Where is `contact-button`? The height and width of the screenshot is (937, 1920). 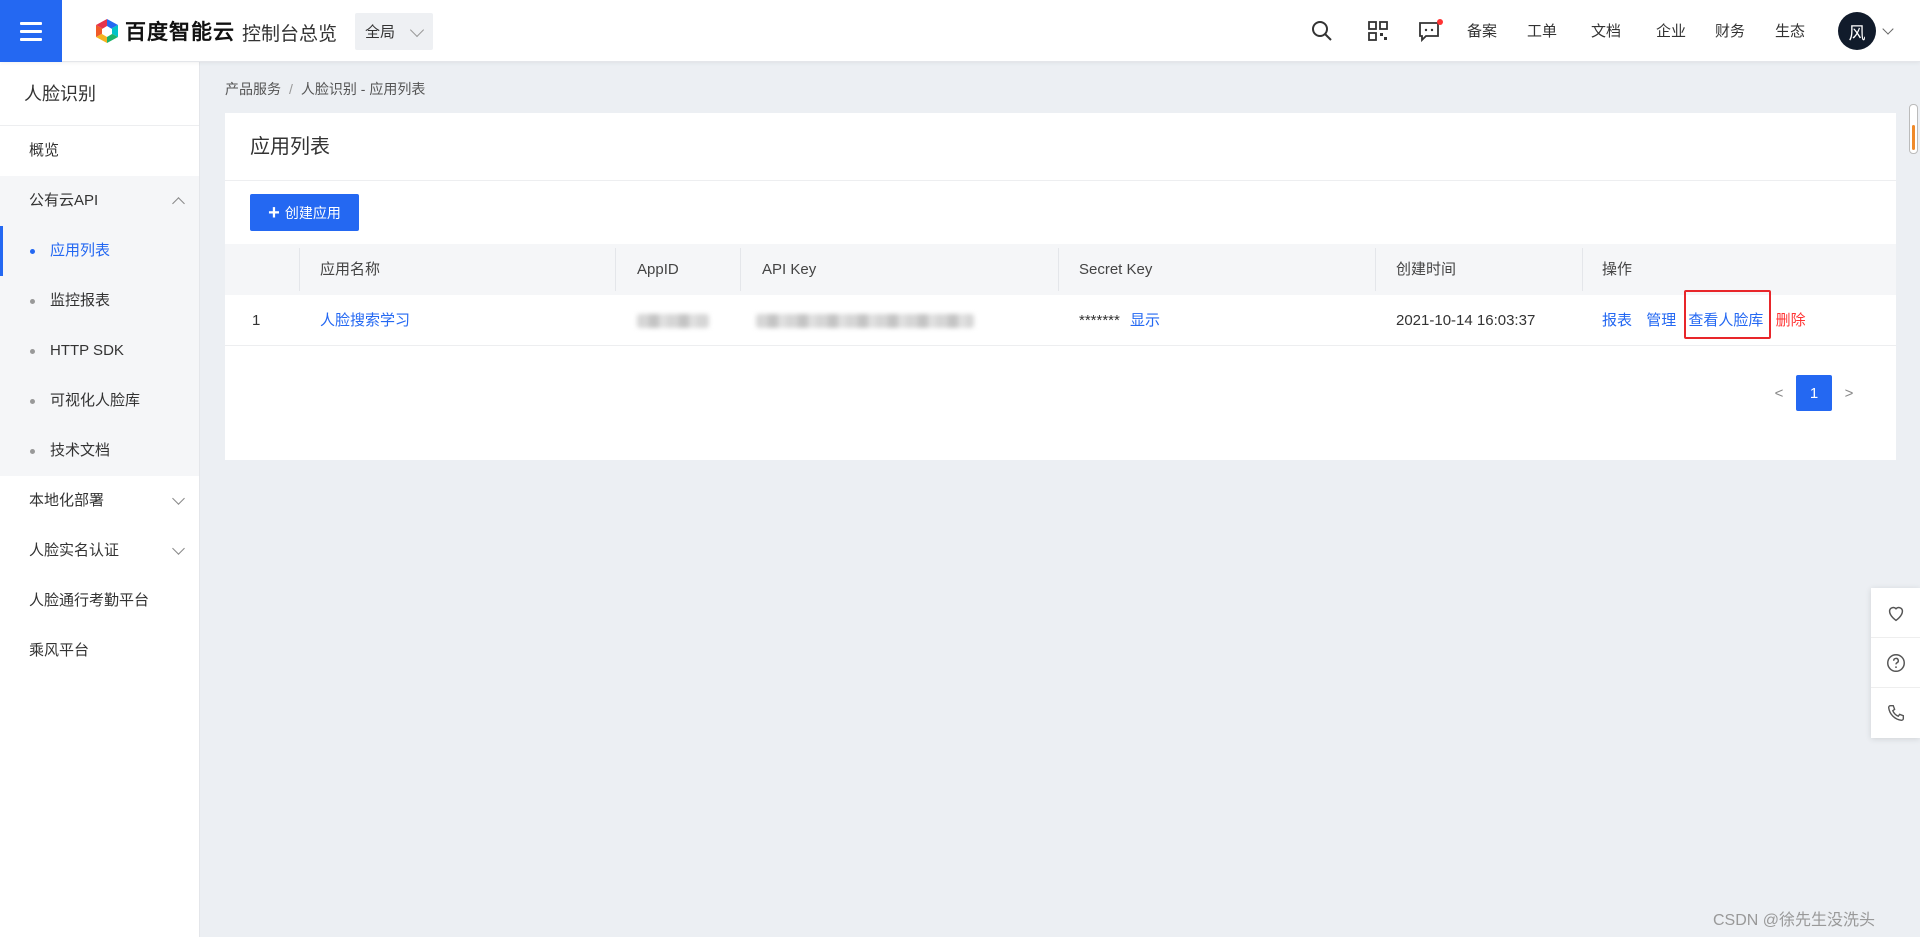
contact-button is located at coordinates (1895, 713).